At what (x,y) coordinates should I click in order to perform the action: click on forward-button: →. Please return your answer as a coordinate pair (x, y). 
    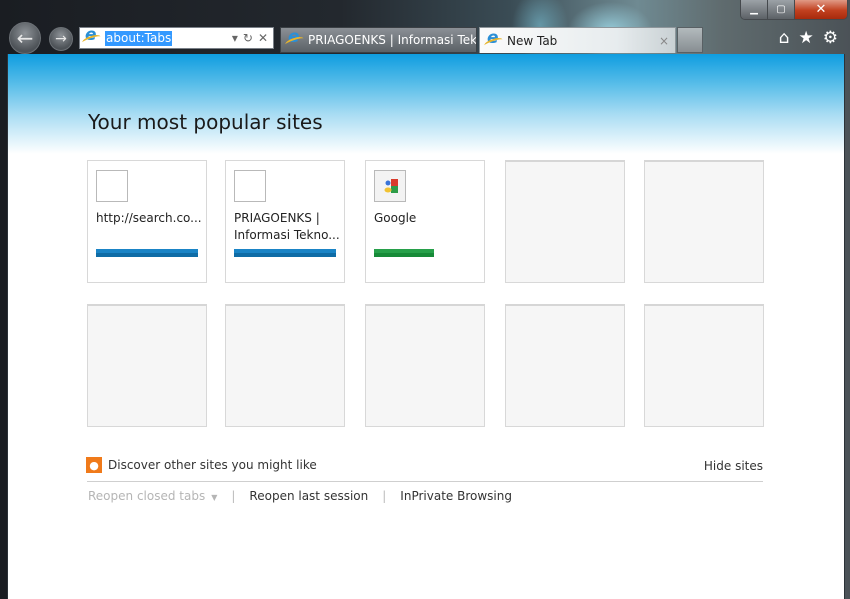
    Looking at the image, I should click on (61, 39).